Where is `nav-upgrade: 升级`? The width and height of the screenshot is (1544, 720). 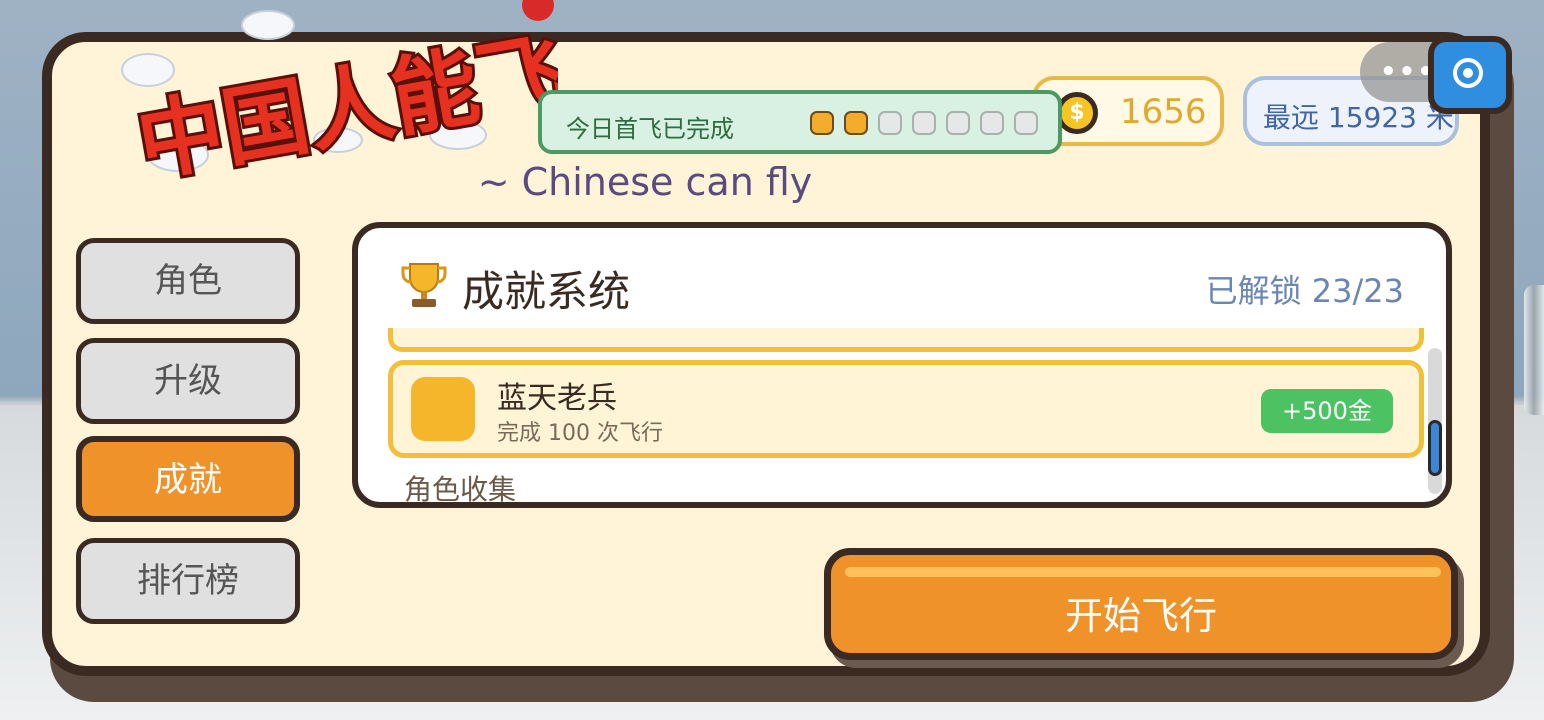 nav-upgrade: 升级 is located at coordinates (188, 381).